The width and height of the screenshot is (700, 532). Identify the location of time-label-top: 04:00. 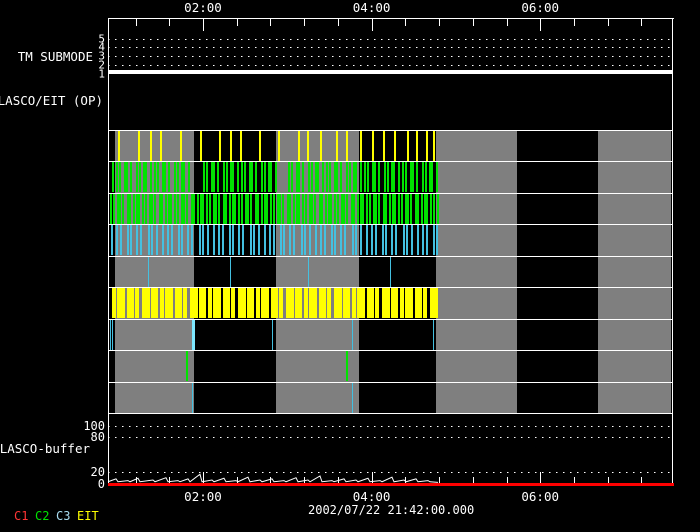
(371, 7).